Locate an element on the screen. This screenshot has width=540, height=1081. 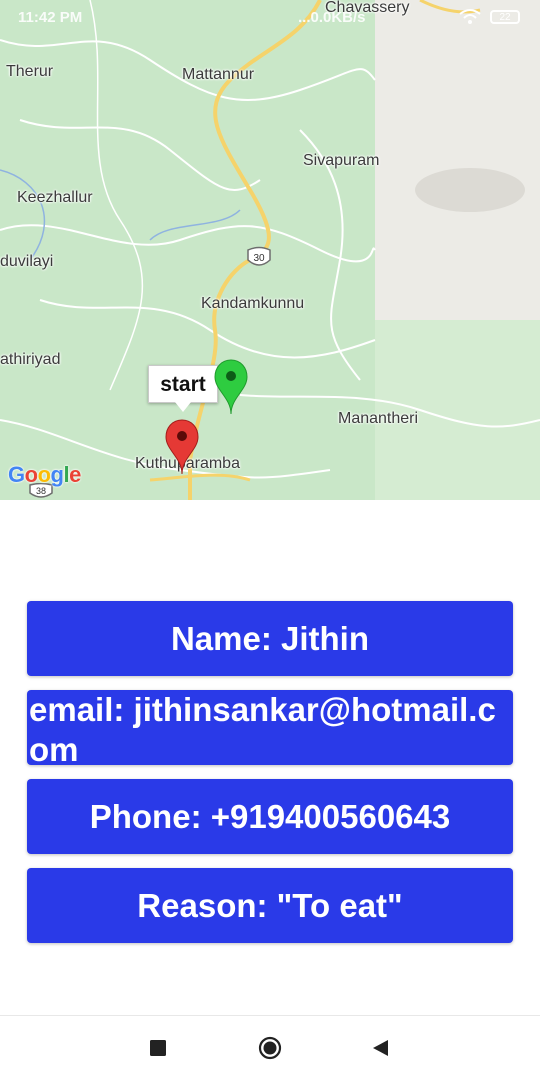
highway-shield-icon: 30 is located at coordinates (259, 256).